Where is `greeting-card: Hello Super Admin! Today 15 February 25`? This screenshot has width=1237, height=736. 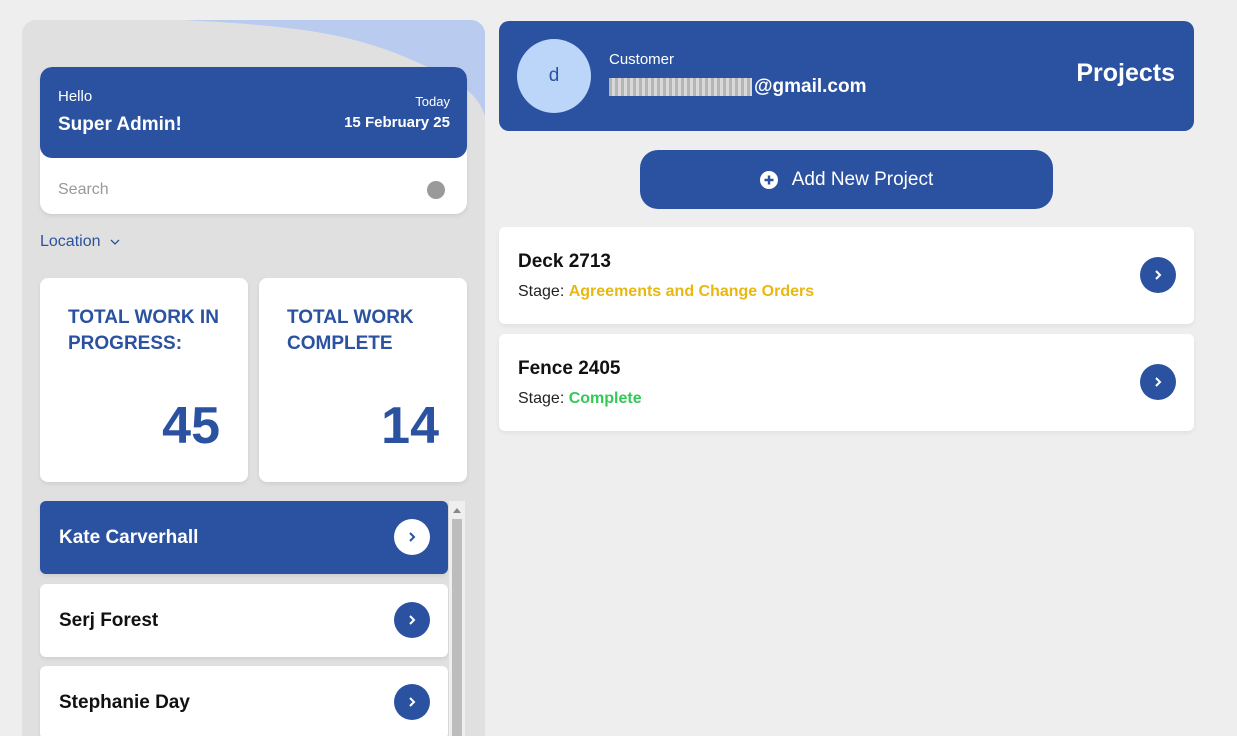 greeting-card: Hello Super Admin! Today 15 February 25 is located at coordinates (253, 140).